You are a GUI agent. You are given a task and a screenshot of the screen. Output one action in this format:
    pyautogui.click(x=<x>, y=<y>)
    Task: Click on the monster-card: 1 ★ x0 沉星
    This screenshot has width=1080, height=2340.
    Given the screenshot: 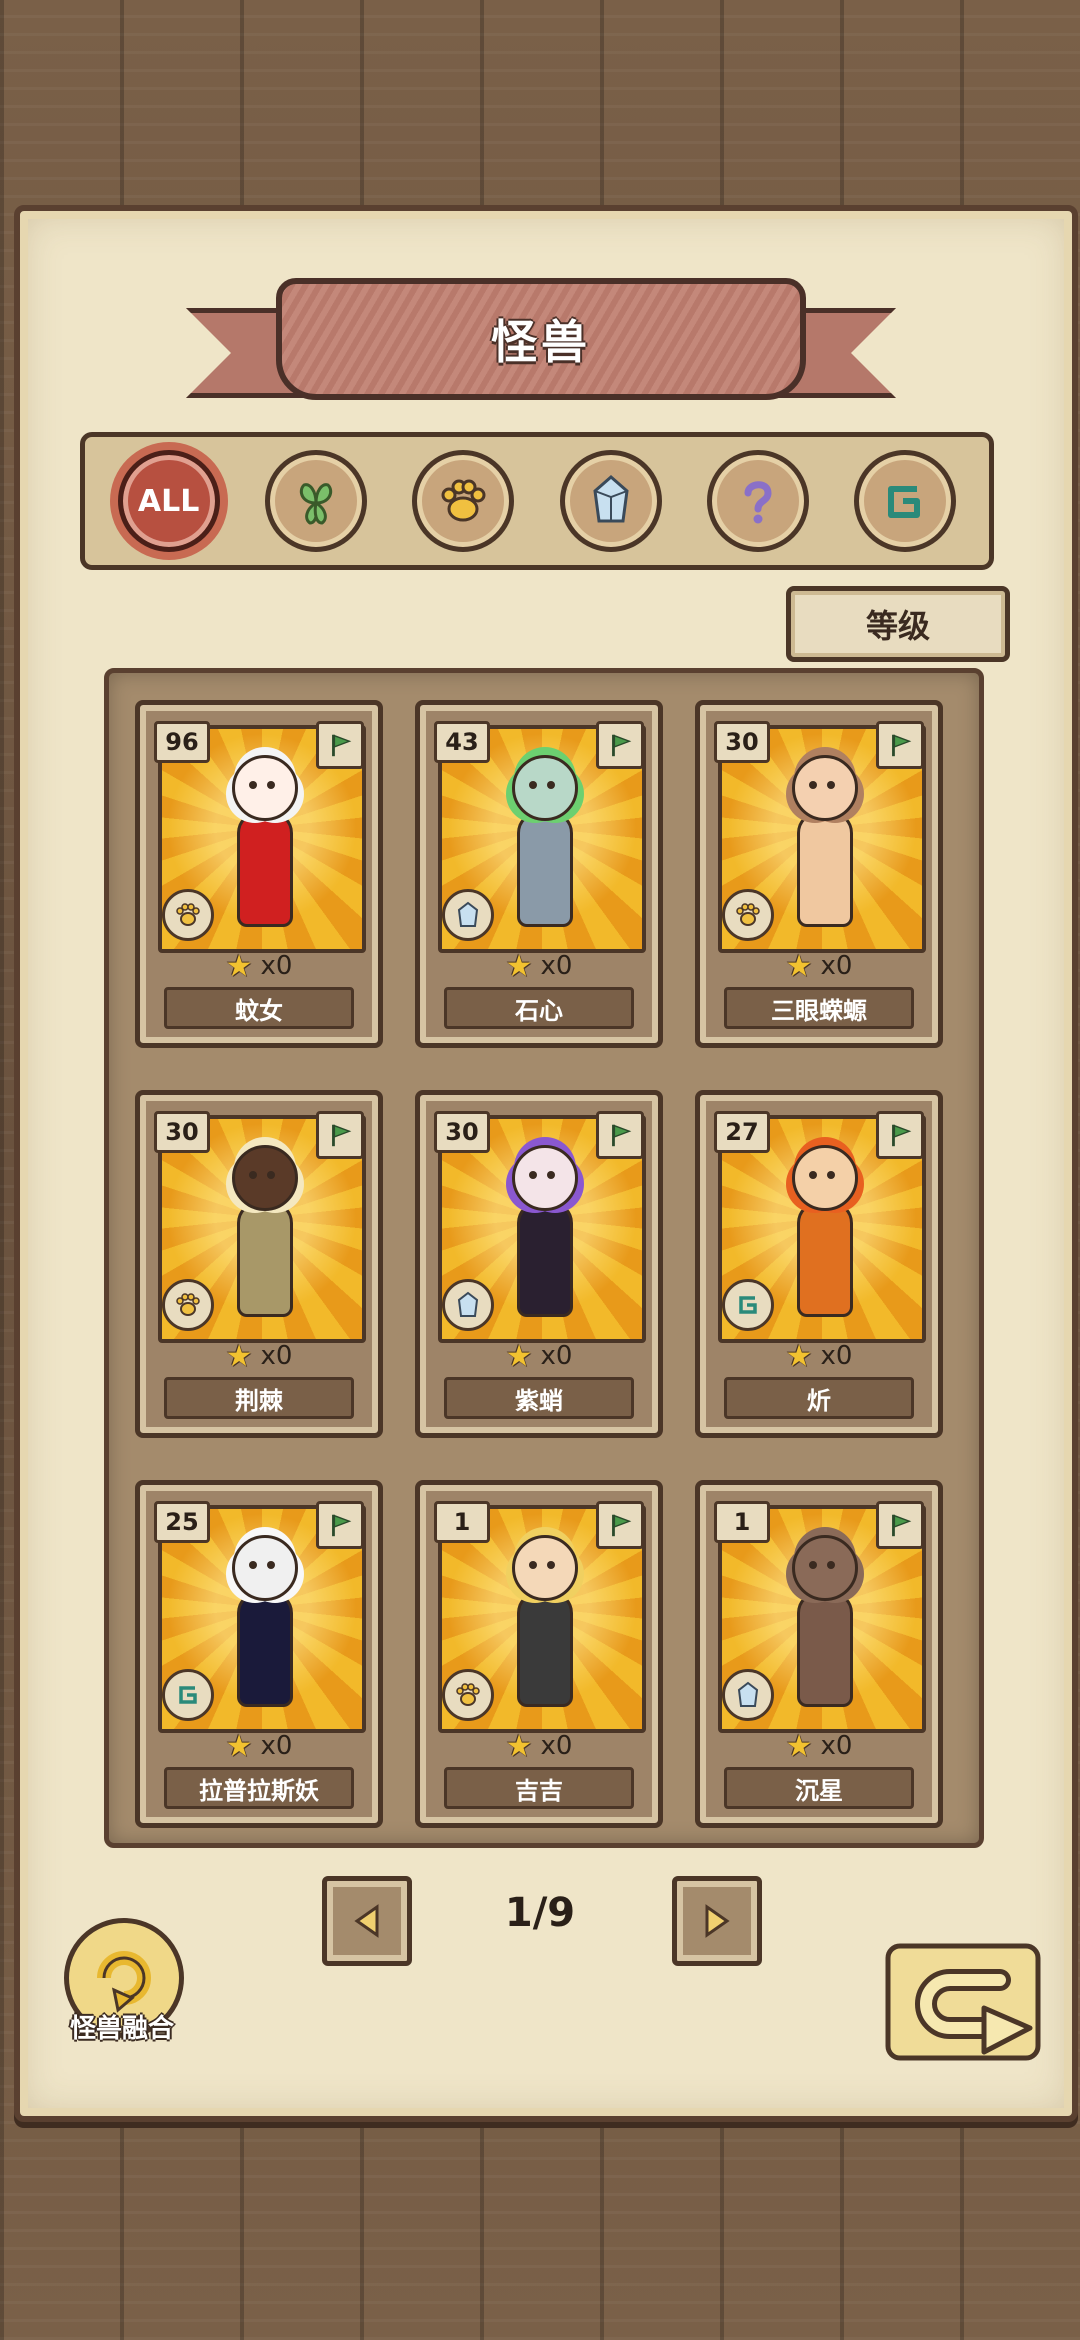 What is the action you would take?
    pyautogui.click(x=819, y=1654)
    